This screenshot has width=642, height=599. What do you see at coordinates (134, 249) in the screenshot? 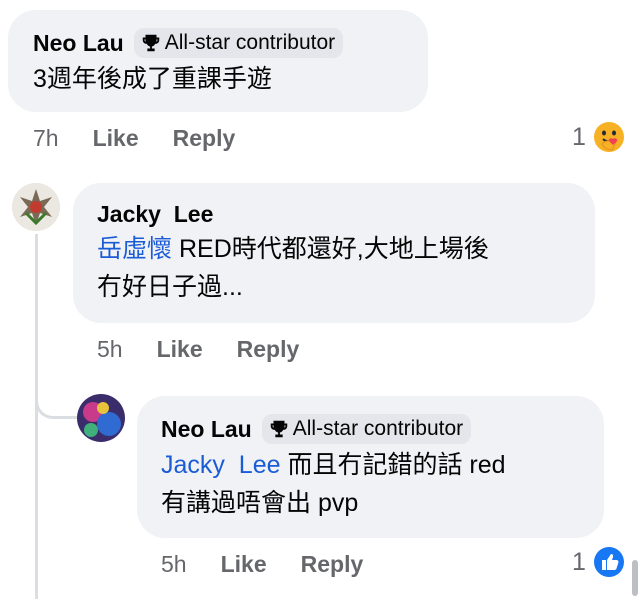
I see `mention-link: 岳虛懷` at bounding box center [134, 249].